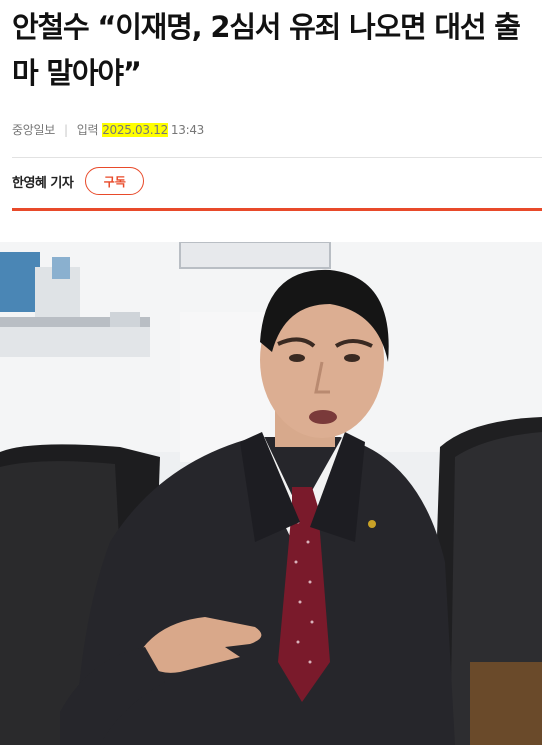 The width and height of the screenshot is (542, 745). Describe the element at coordinates (87, 130) in the screenshot. I see `published-label: 입력` at that location.